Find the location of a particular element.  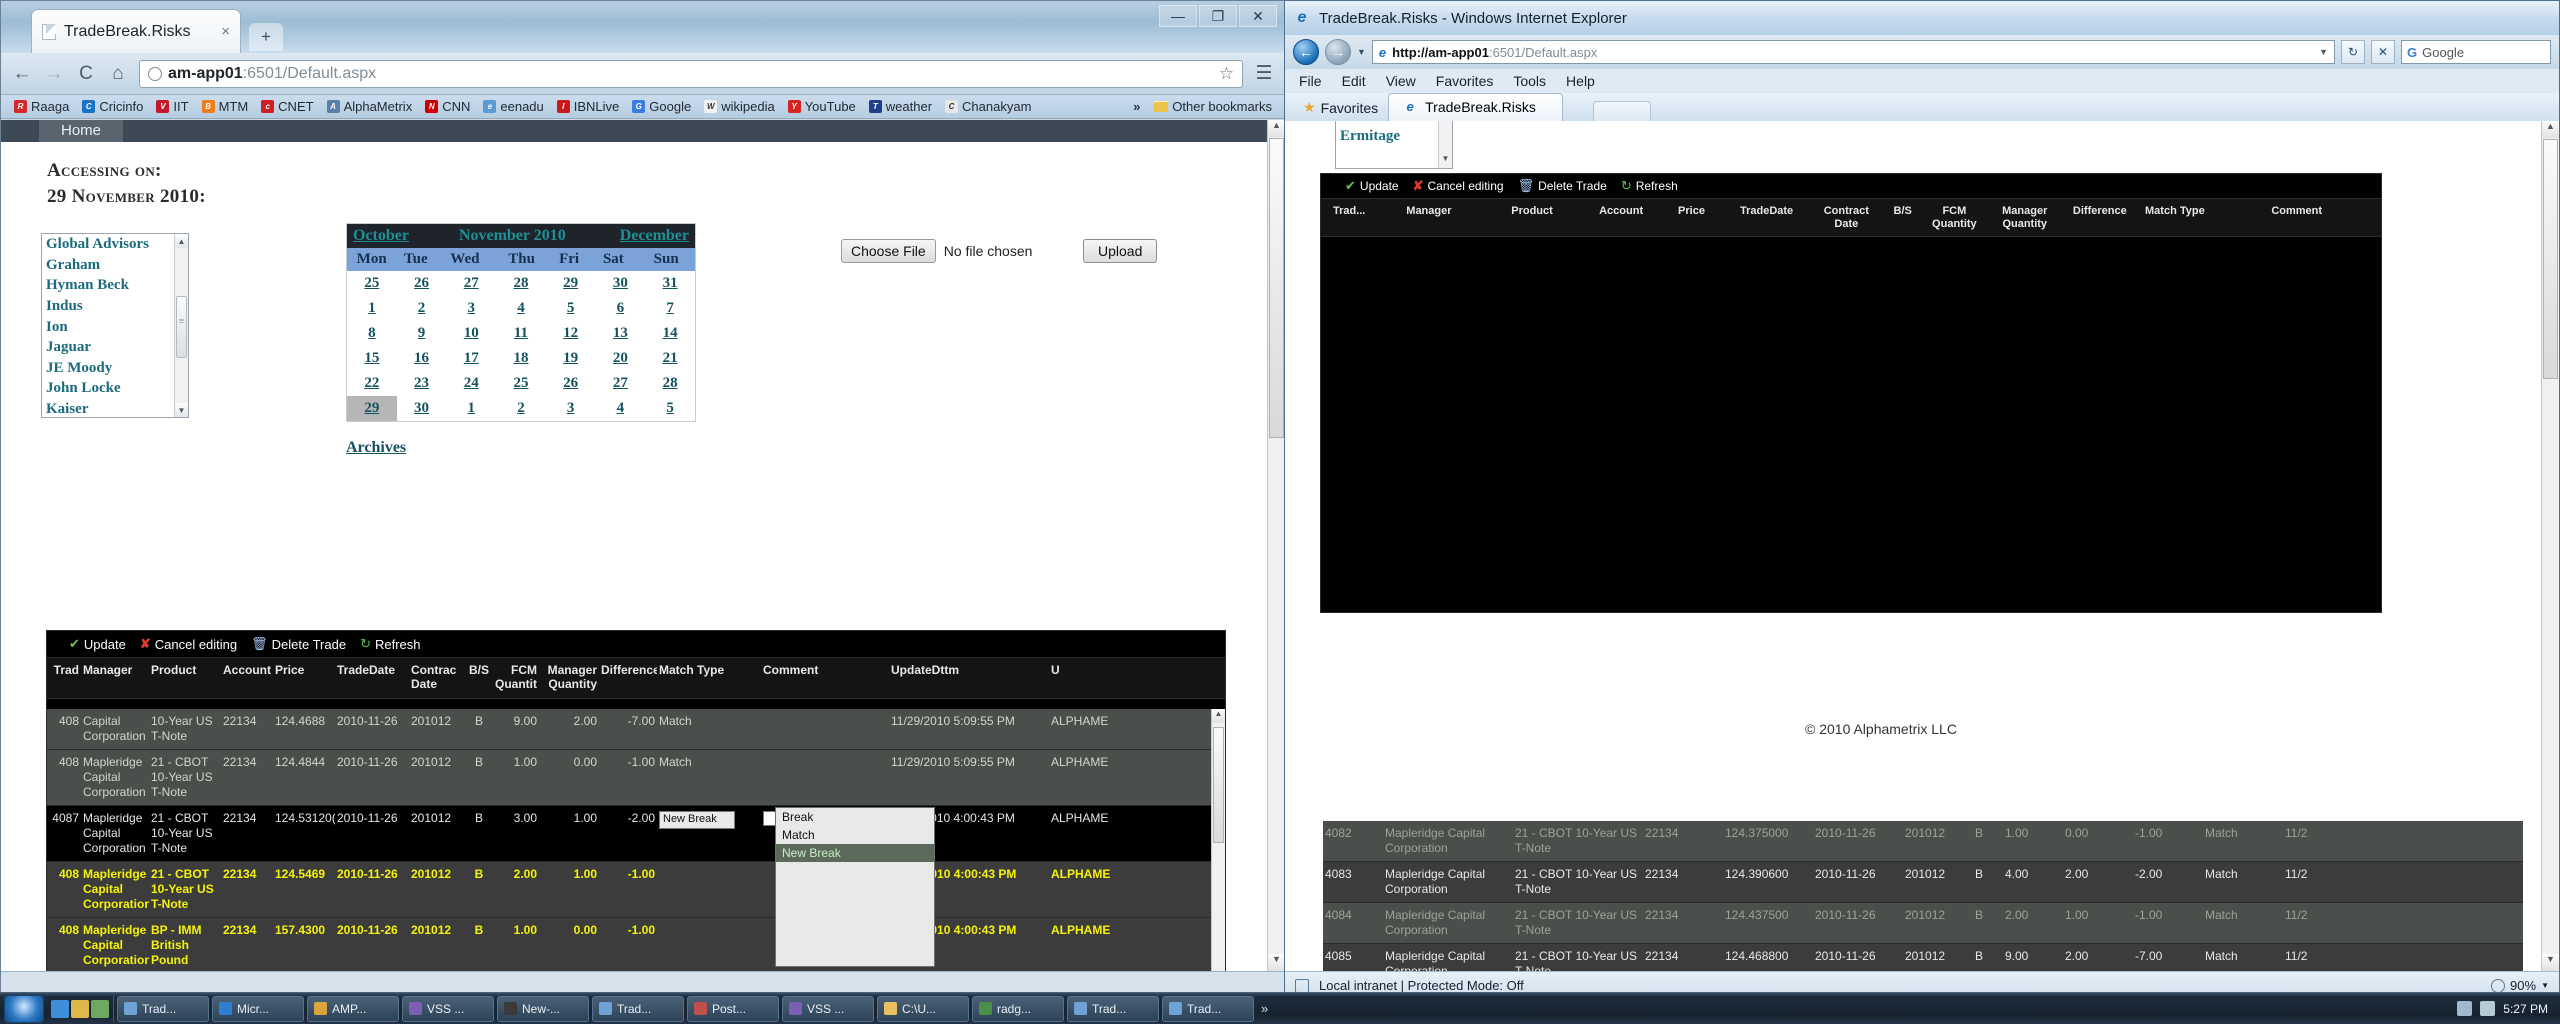

new-tab-button: + is located at coordinates (266, 37).